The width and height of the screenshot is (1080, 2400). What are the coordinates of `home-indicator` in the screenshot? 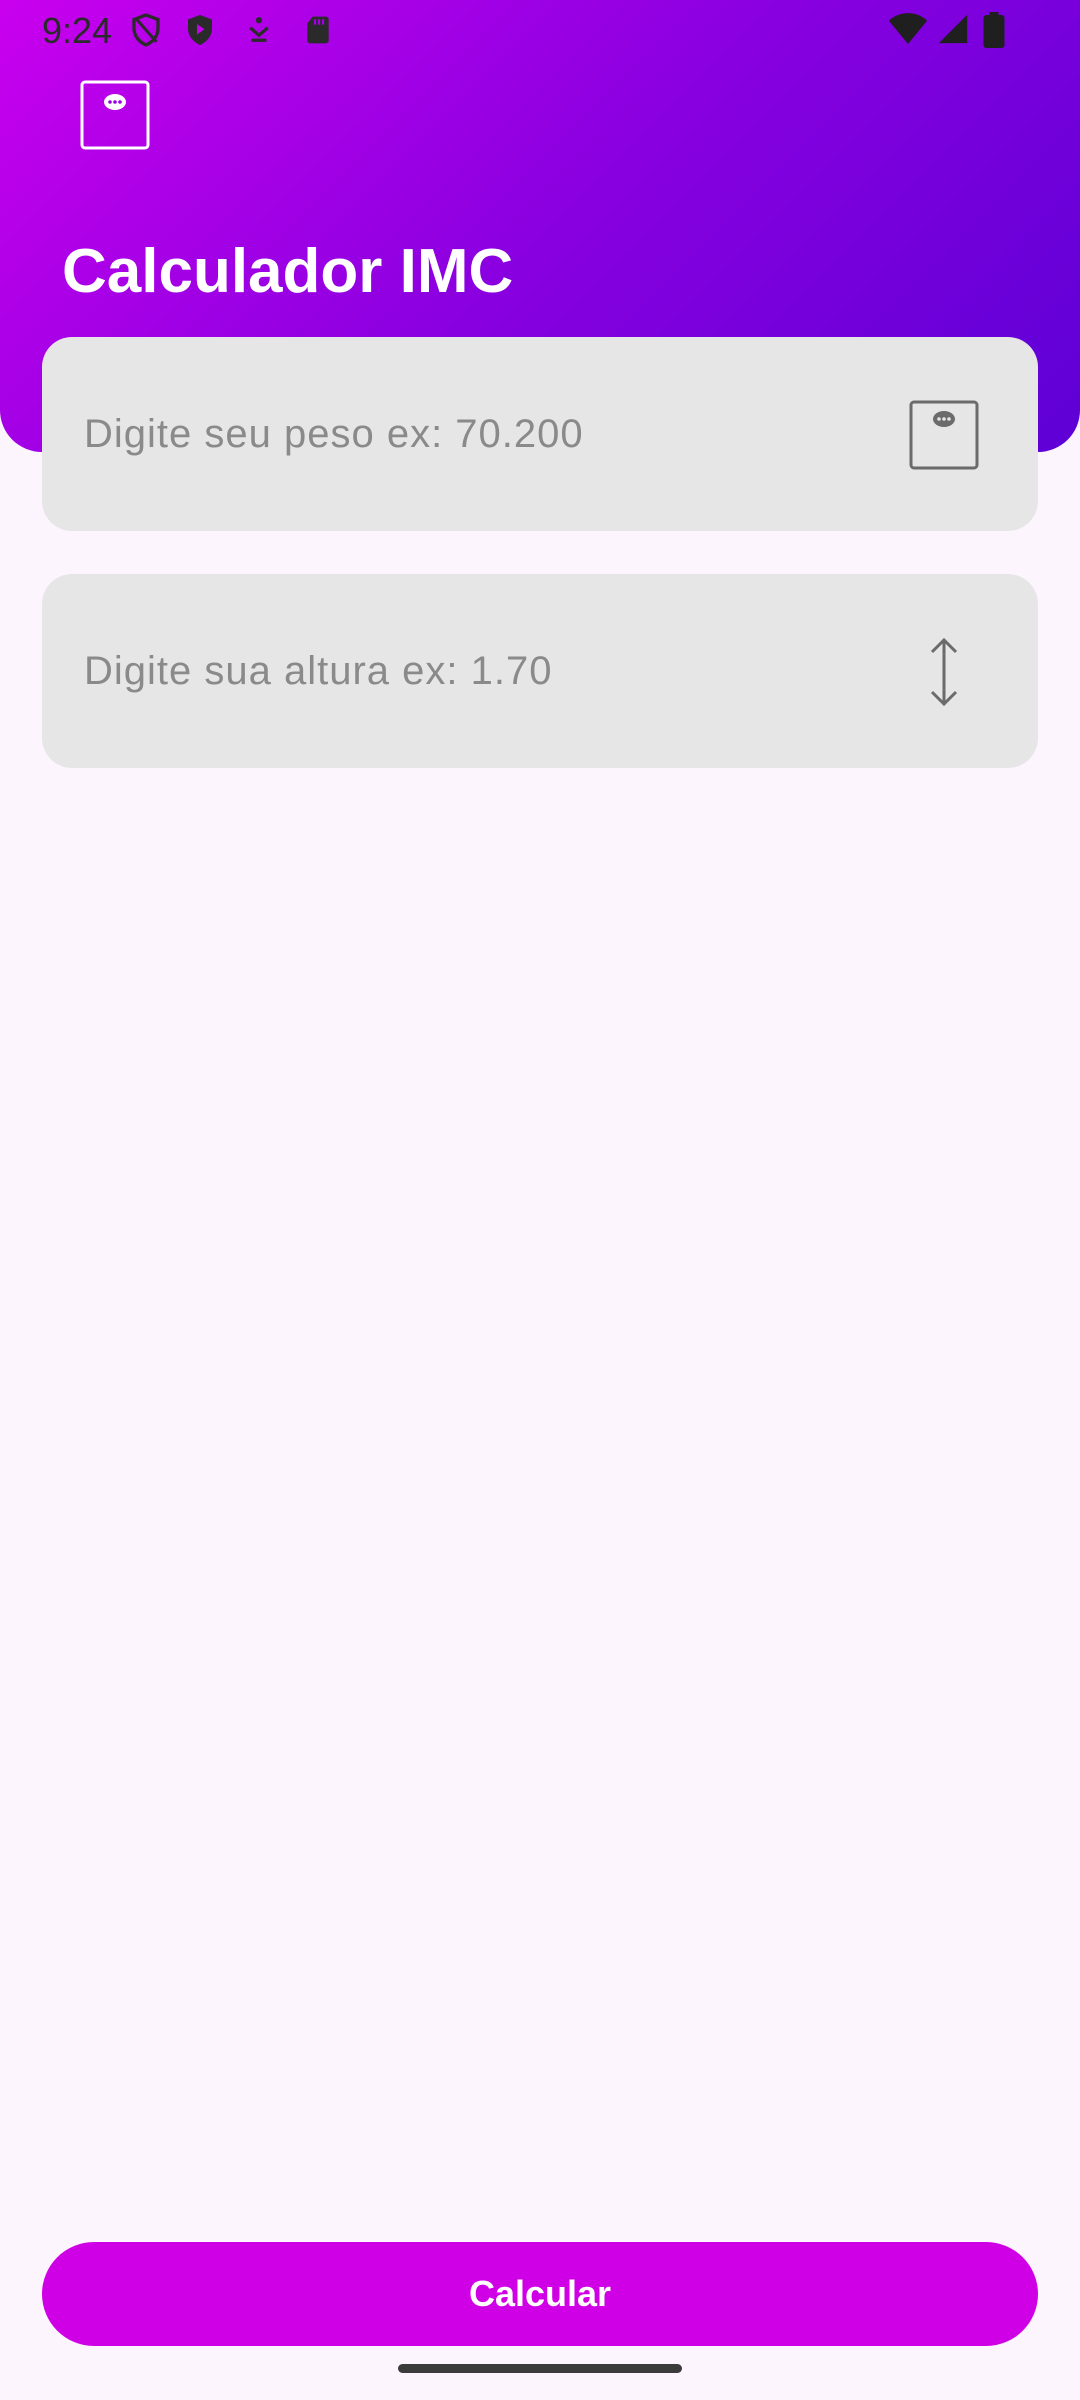 It's located at (540, 2368).